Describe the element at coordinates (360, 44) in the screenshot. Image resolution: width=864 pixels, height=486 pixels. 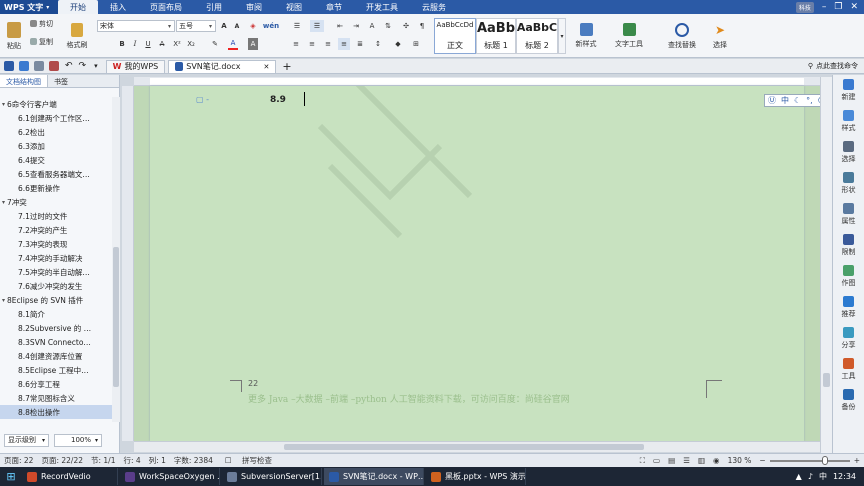
I see `distribute-icon: ≣` at that location.